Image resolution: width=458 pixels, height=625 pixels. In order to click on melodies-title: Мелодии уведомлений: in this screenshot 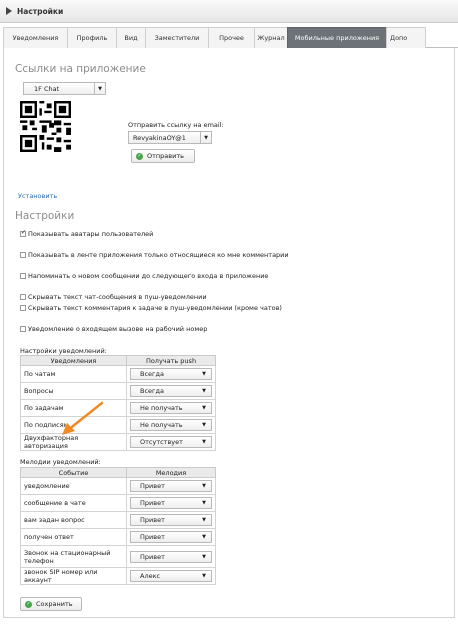, I will do `click(60, 462)`.